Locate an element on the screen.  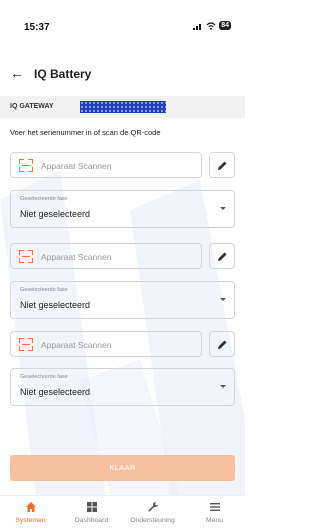
nav-label: Ondersteuning is located at coordinates (152, 520).